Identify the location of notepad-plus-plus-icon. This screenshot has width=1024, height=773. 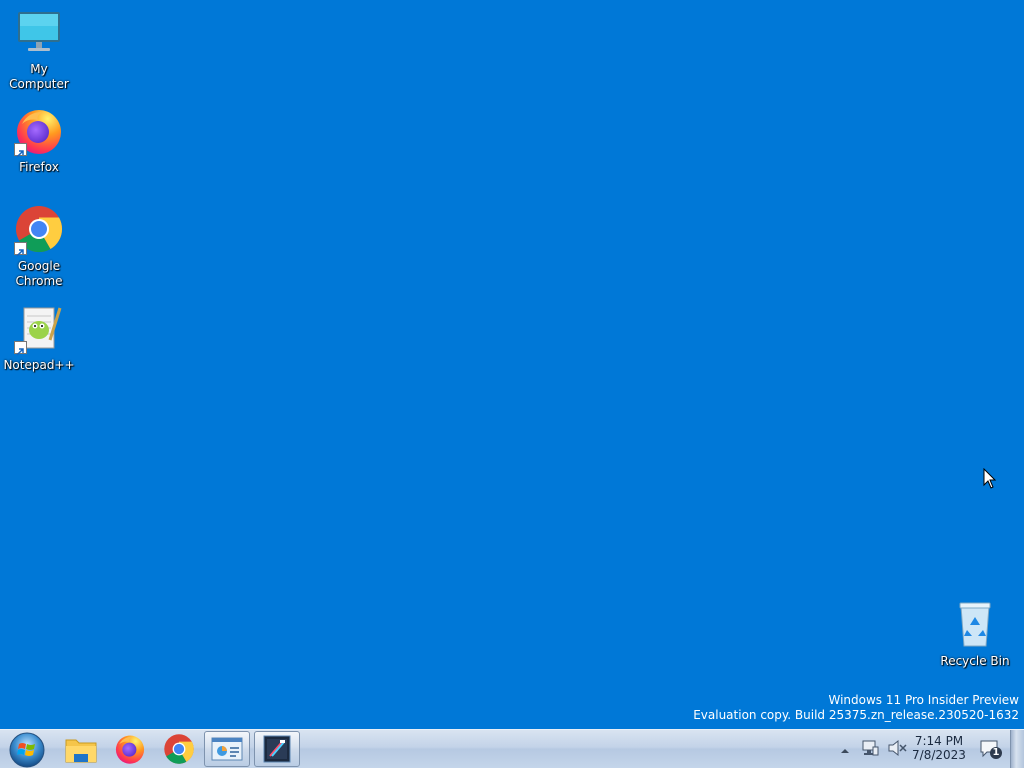
(39, 330).